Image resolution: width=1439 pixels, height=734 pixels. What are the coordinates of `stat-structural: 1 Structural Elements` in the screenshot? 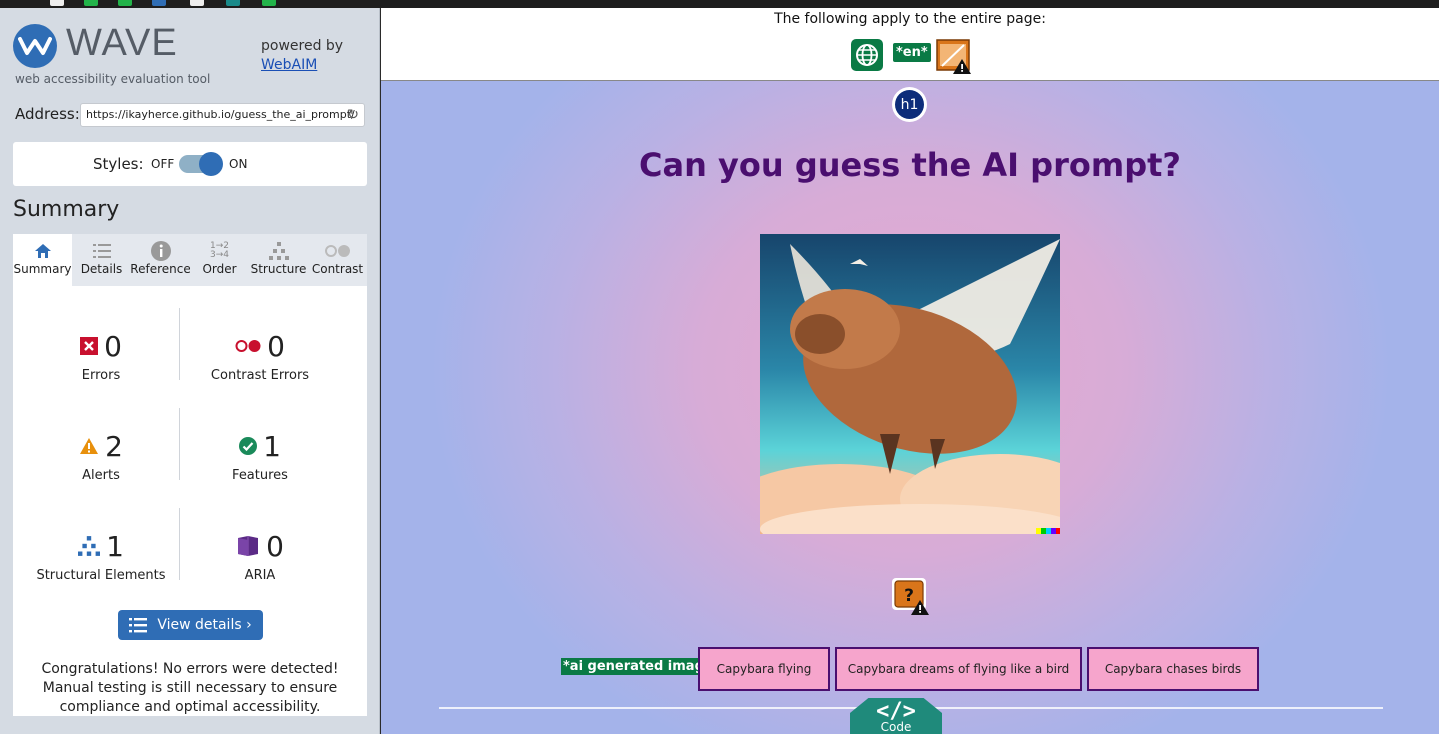 It's located at (101, 556).